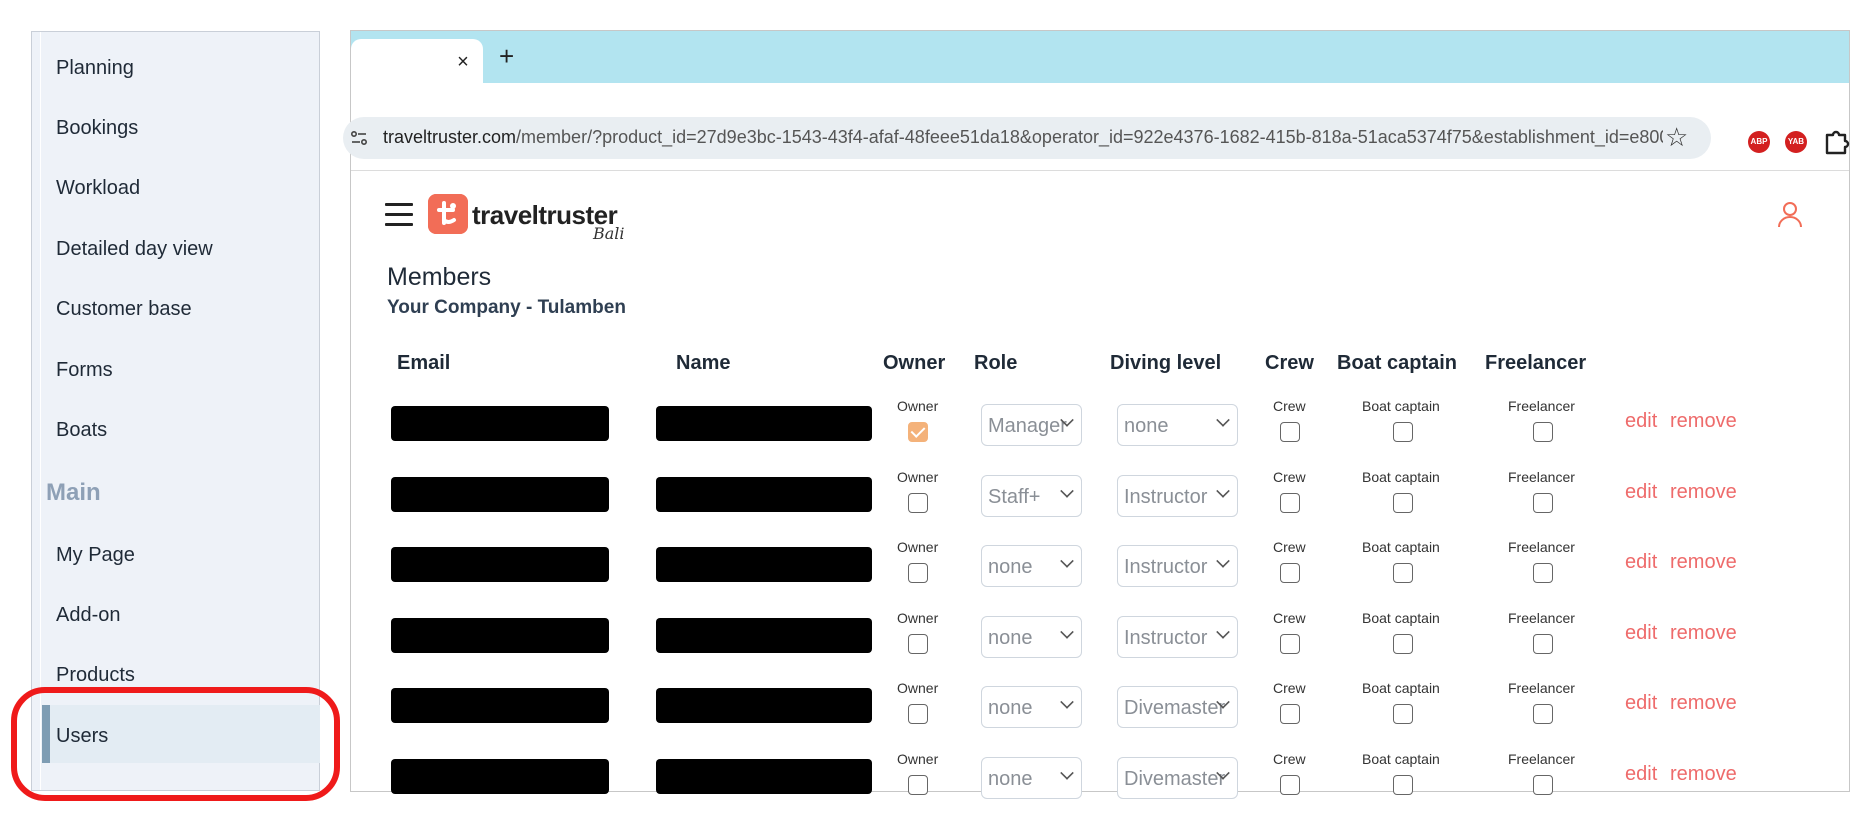 Image resolution: width=1873 pixels, height=818 pixels. What do you see at coordinates (1676, 137) in the screenshot?
I see `bookmark-star-icon: ☆` at bounding box center [1676, 137].